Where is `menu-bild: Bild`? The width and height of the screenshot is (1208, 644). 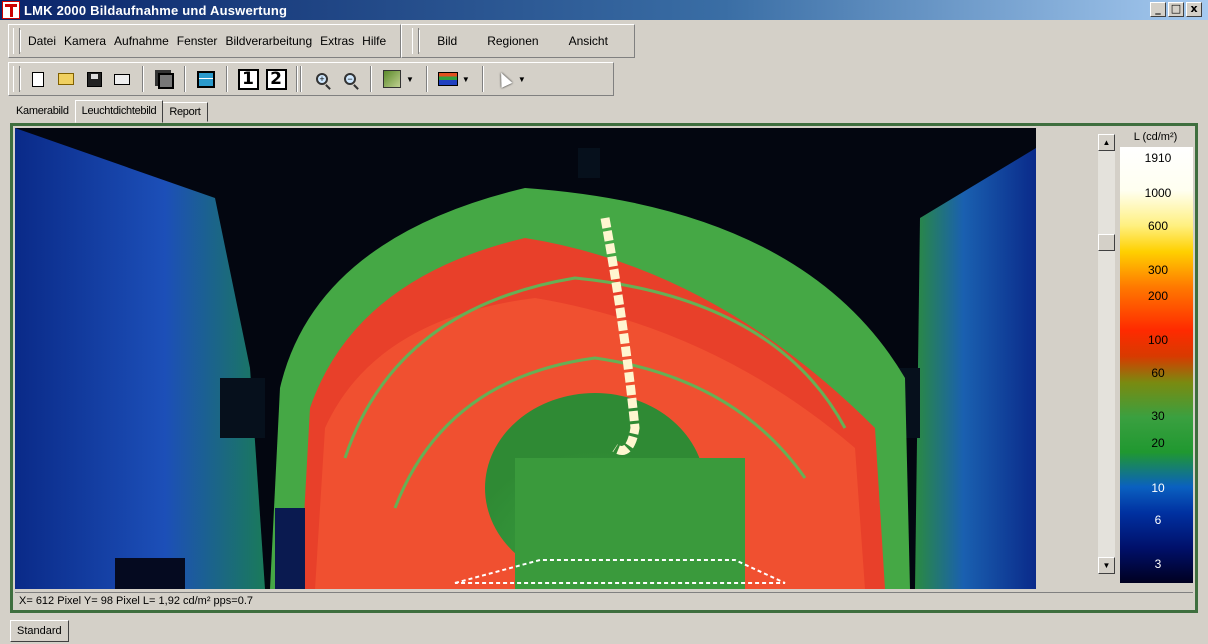 menu-bild: Bild is located at coordinates (448, 41).